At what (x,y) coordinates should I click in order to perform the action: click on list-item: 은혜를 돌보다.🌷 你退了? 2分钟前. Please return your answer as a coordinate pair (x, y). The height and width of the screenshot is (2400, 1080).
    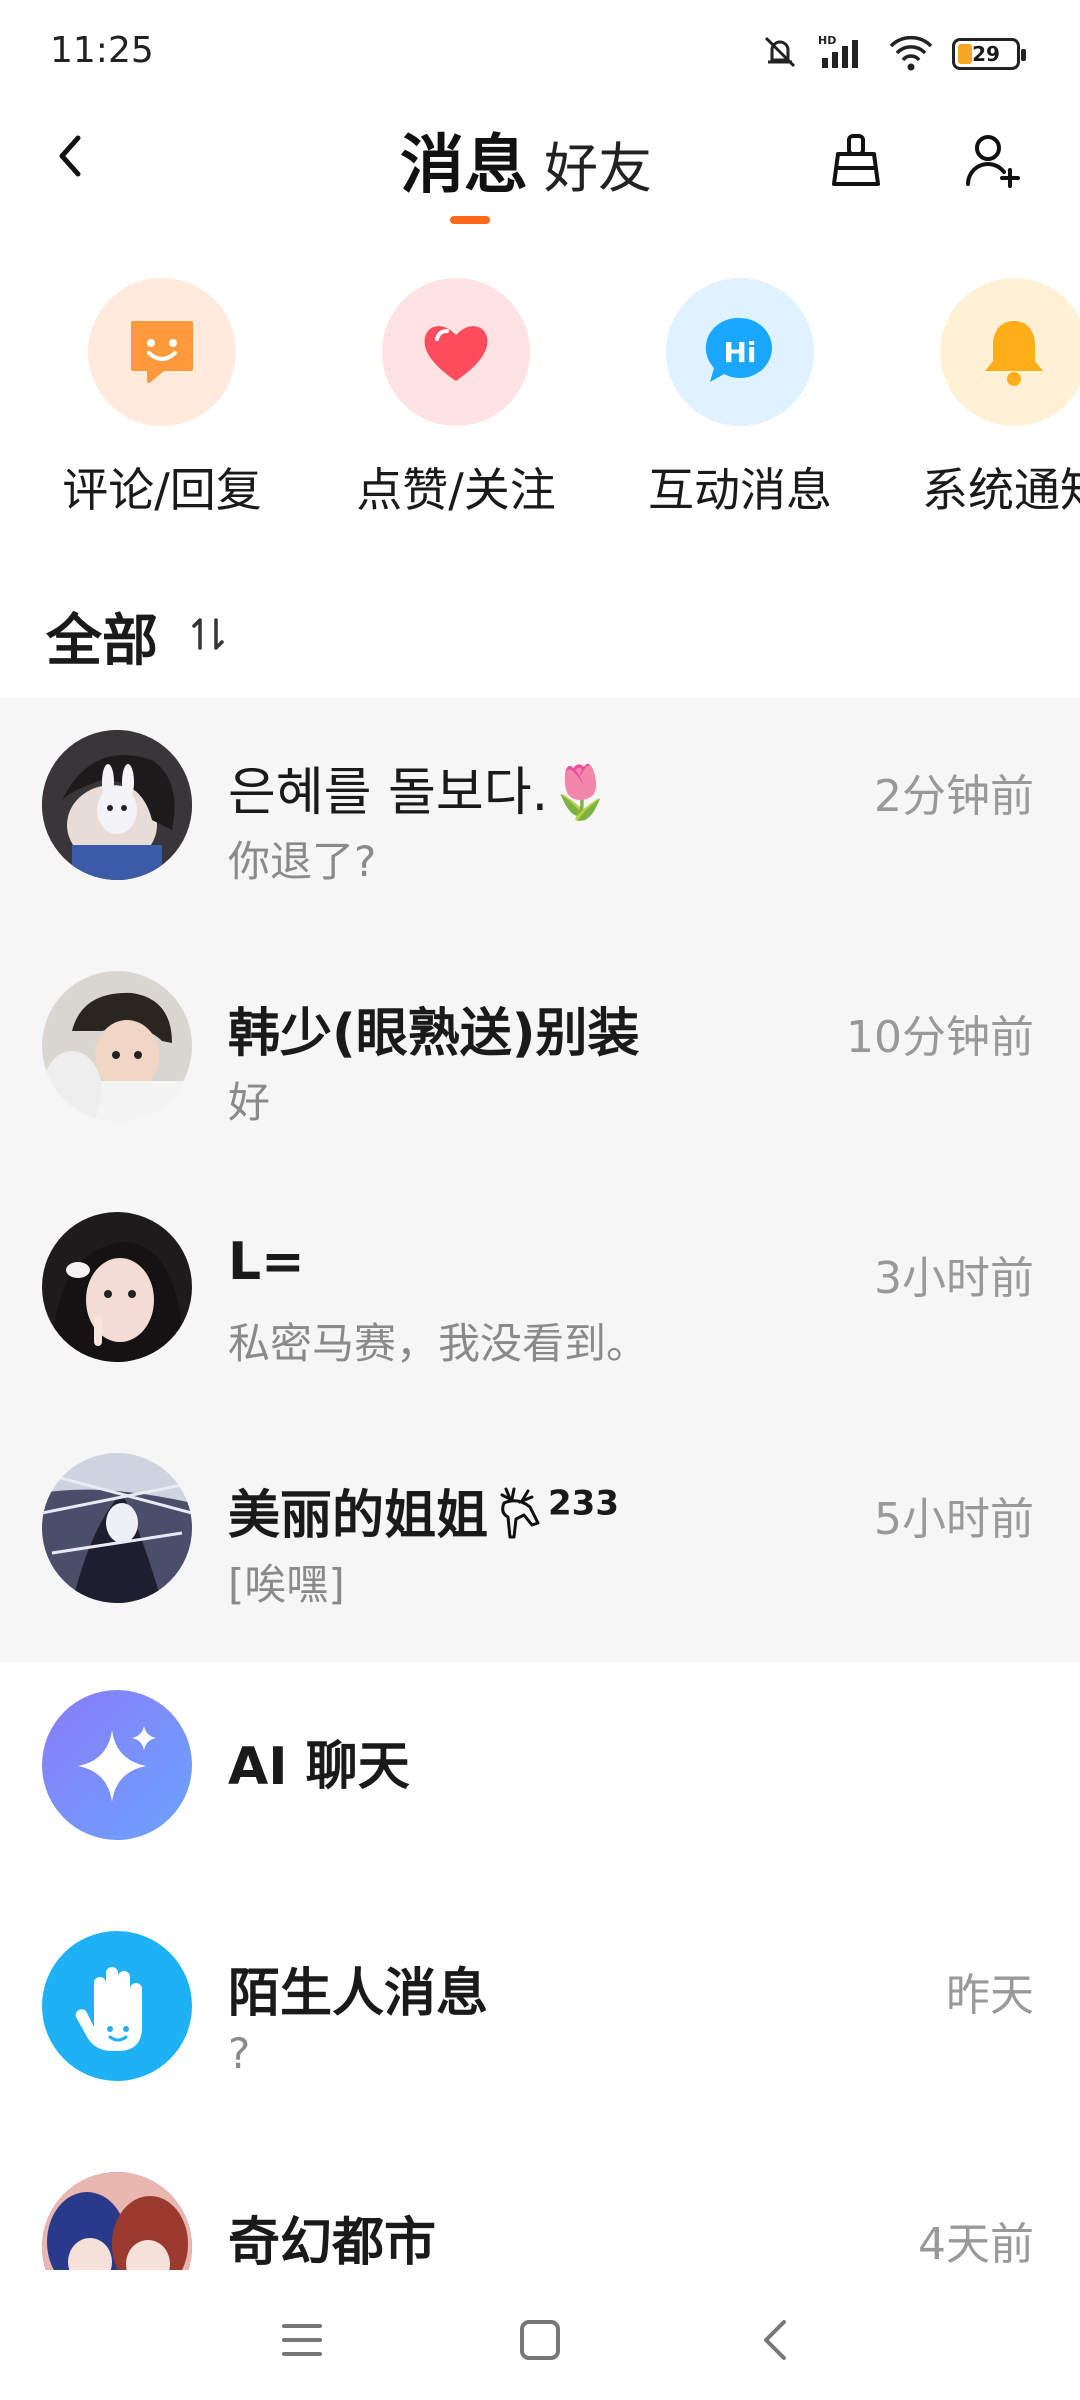
    Looking at the image, I should click on (540, 818).